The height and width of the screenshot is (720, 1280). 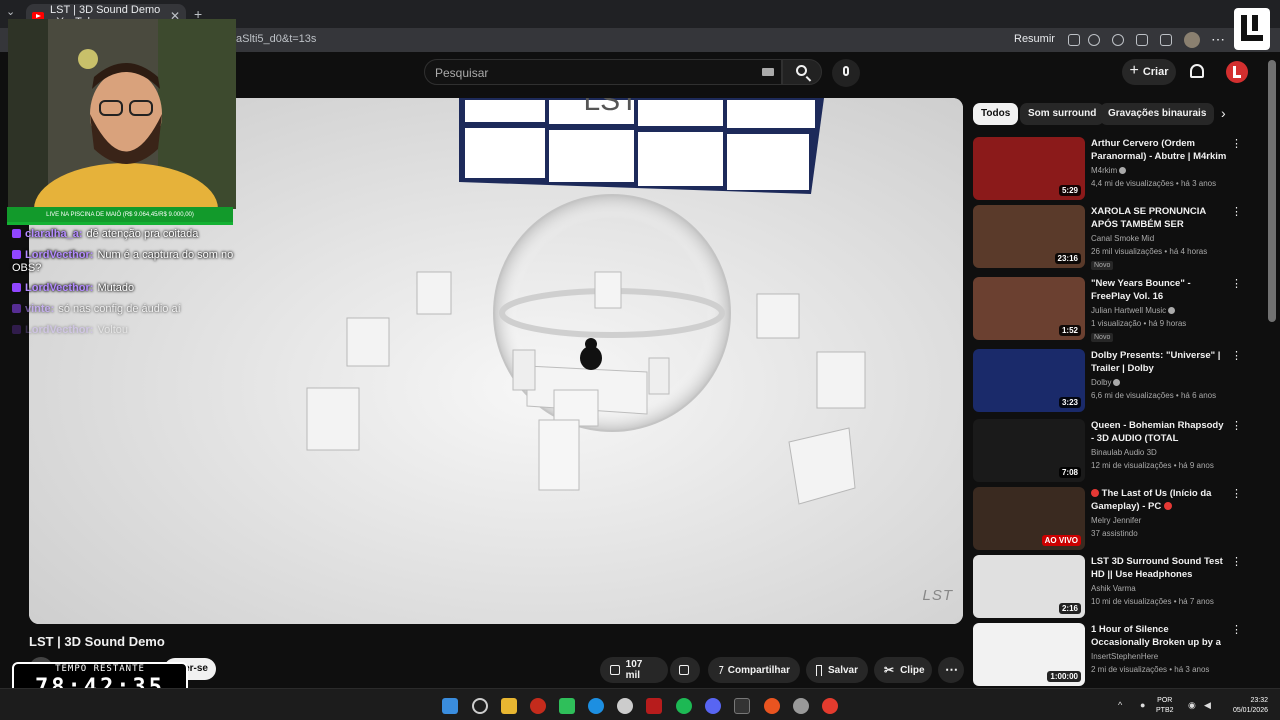 I want to click on channel-name: Dolby, so click(x=1106, y=382).